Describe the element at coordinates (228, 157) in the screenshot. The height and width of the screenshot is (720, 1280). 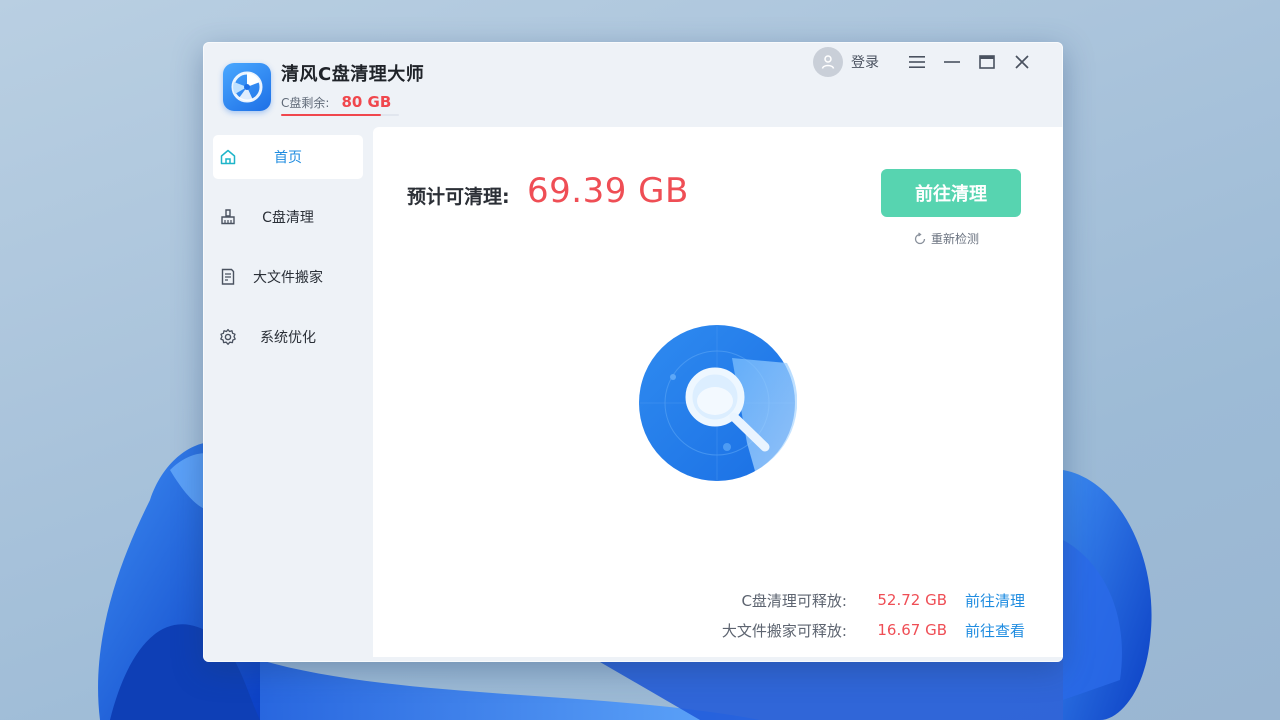
I see `home-icon` at that location.